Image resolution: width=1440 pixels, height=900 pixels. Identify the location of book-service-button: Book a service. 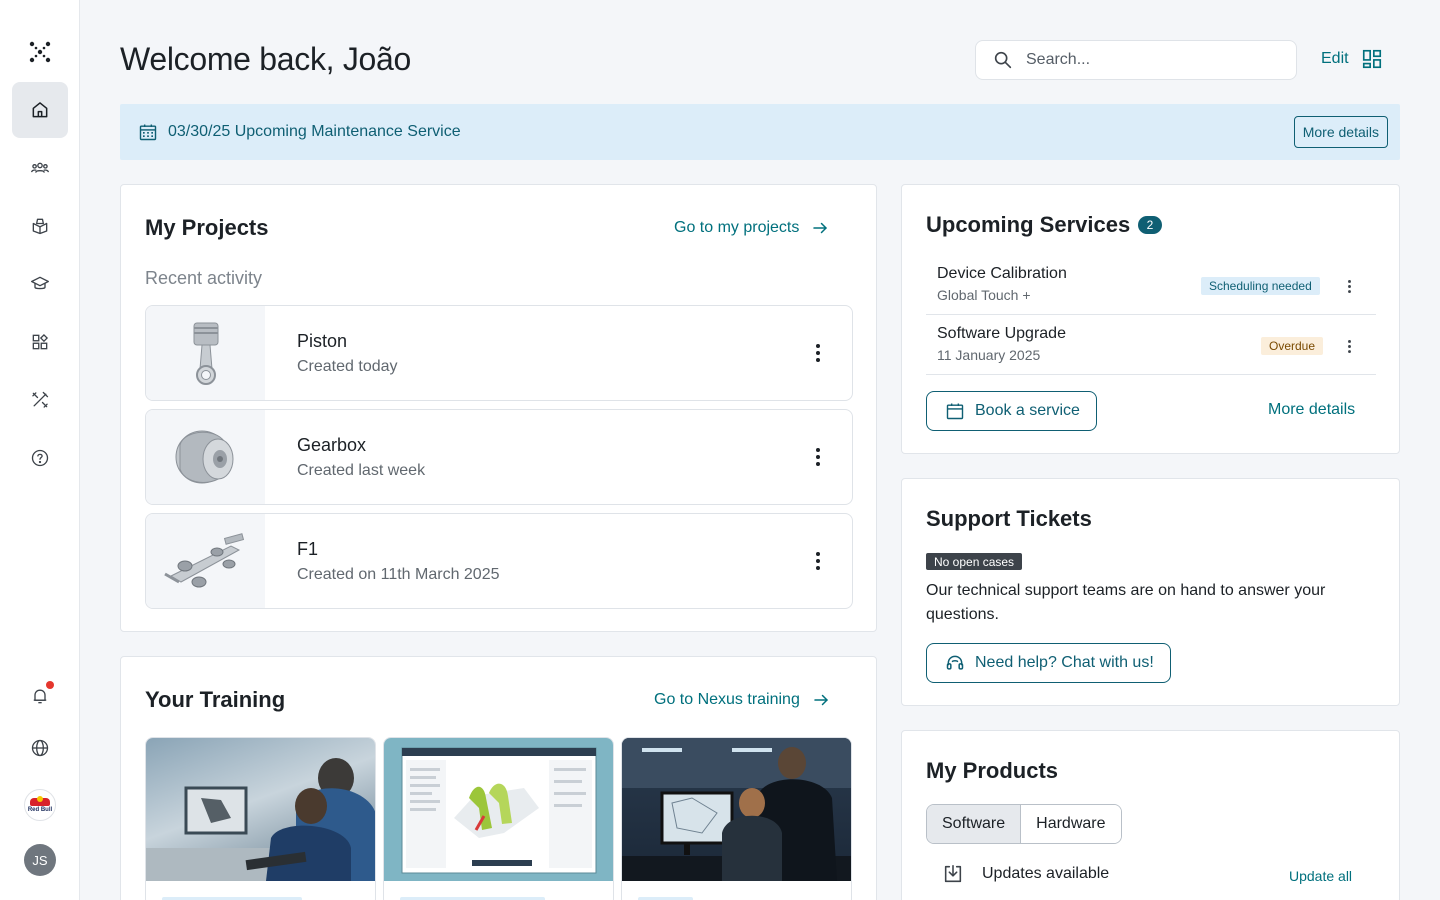
(1011, 411).